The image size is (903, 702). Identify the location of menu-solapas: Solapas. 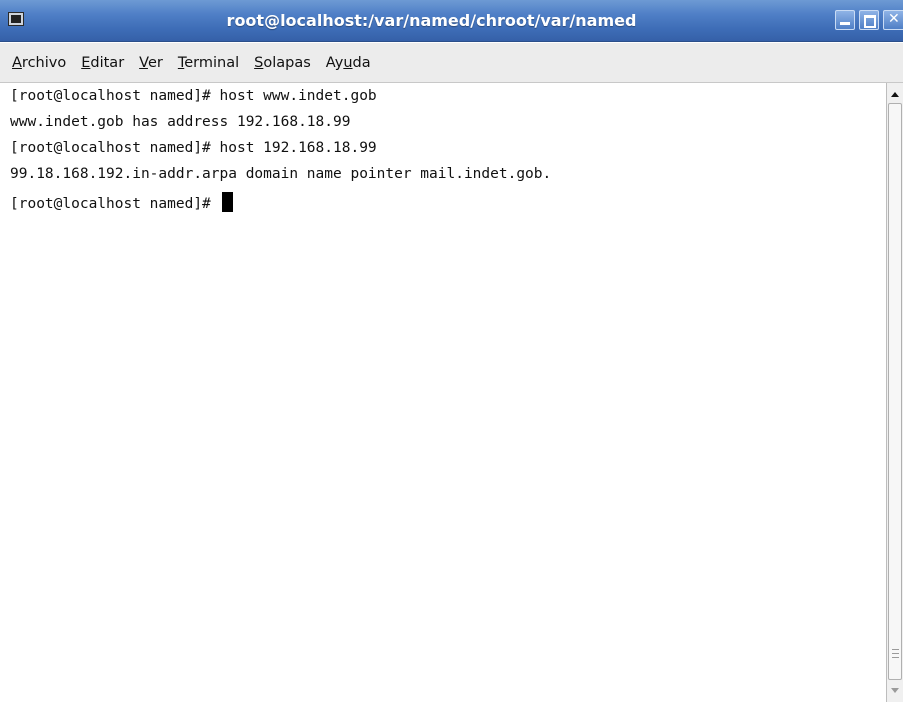
(282, 63).